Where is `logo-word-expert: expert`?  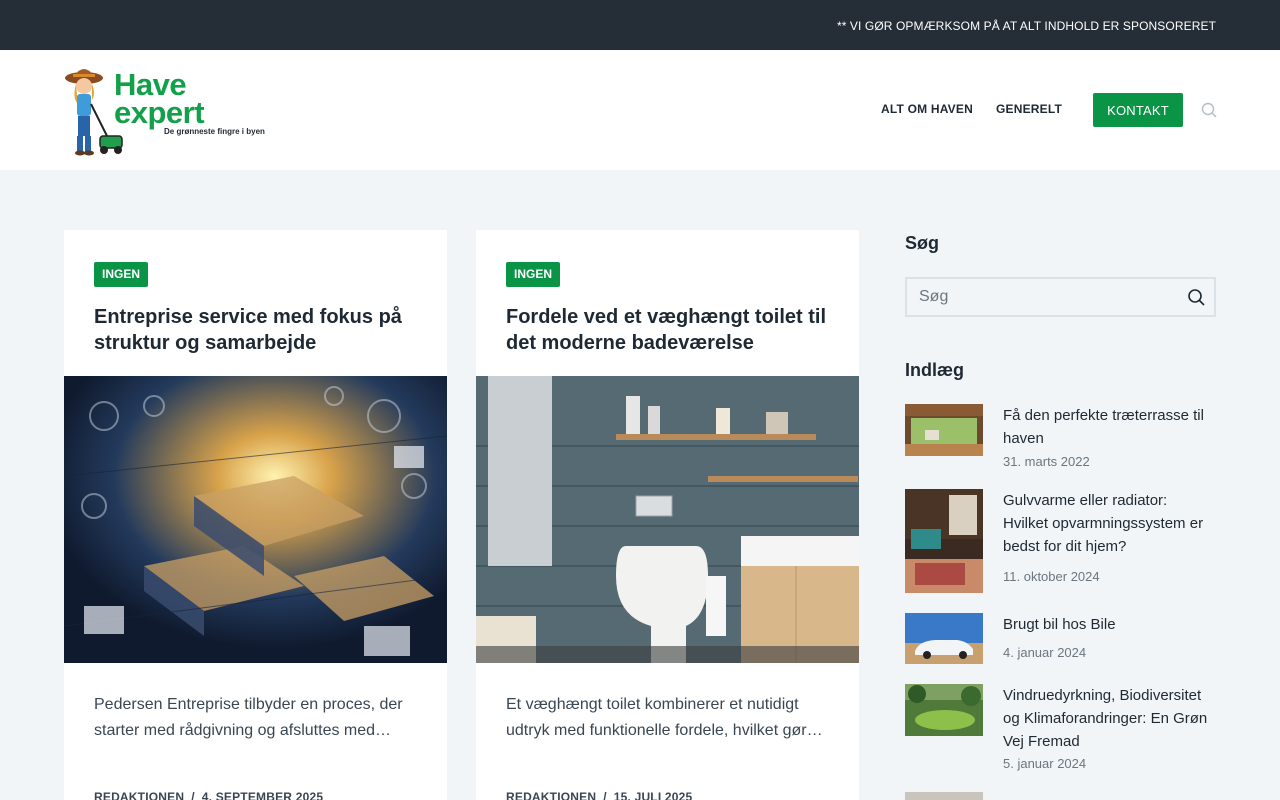 logo-word-expert: expert is located at coordinates (159, 112).